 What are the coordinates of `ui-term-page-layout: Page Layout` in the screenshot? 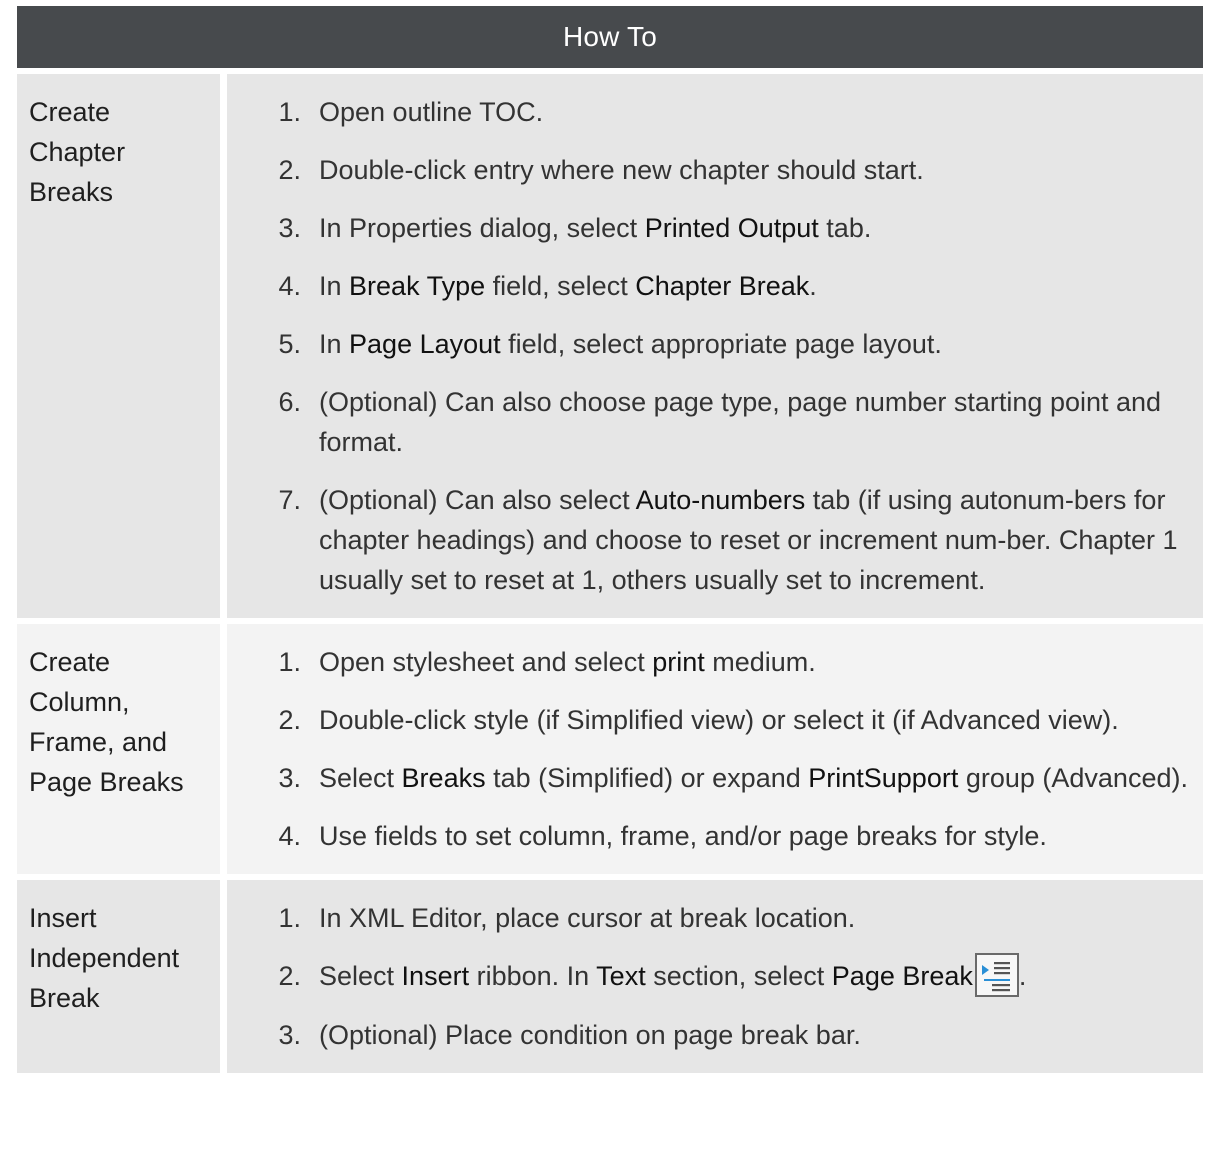 It's located at (425, 344).